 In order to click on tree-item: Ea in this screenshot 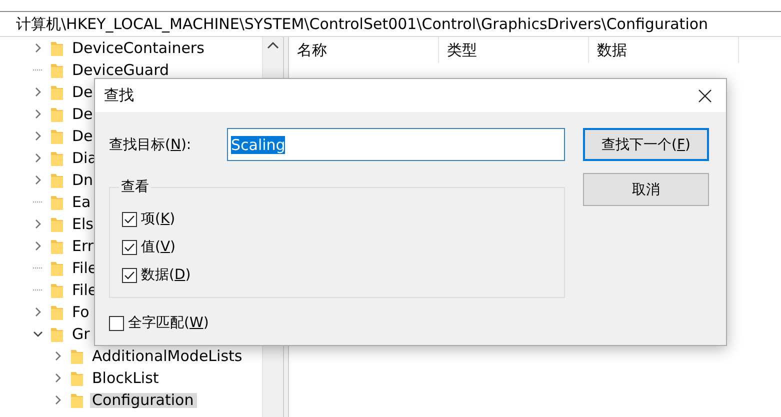, I will do `click(82, 202)`.